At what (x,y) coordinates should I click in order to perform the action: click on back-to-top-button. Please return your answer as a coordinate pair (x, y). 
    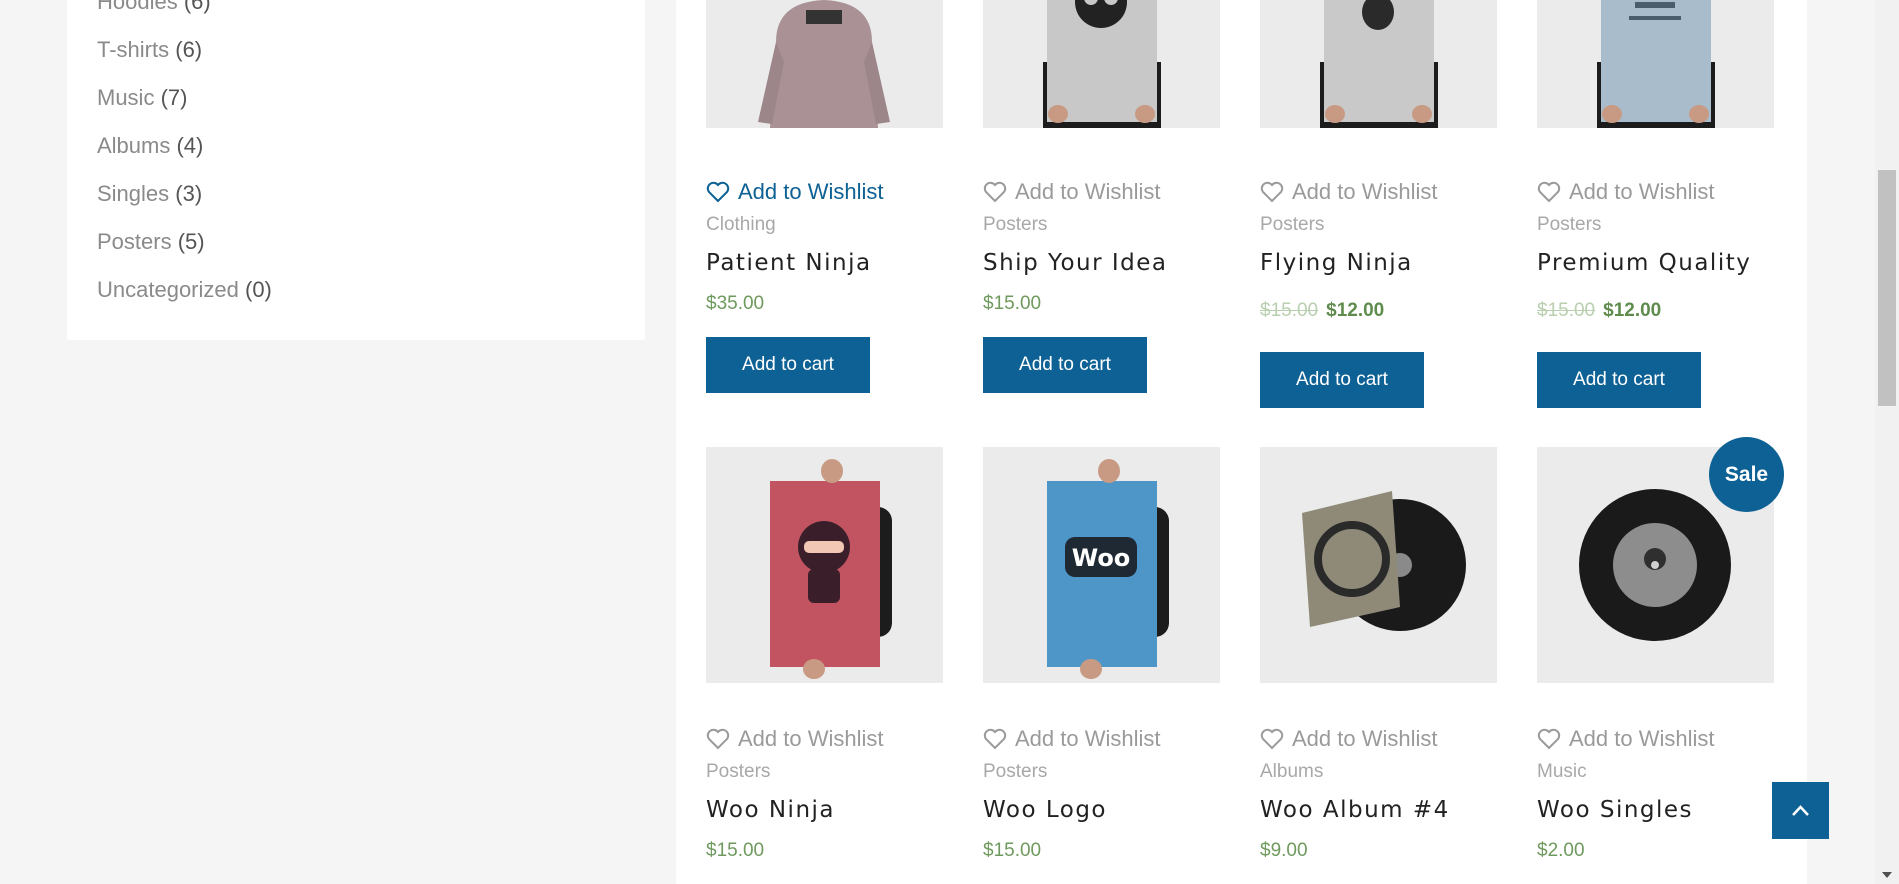
    Looking at the image, I should click on (1800, 810).